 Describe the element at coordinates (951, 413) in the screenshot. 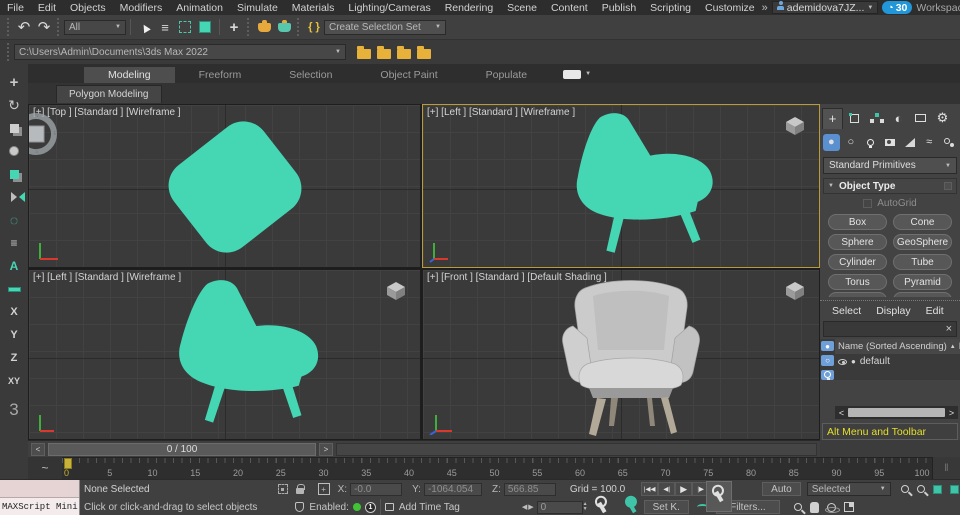

I see `scroll-right-icon: >` at that location.